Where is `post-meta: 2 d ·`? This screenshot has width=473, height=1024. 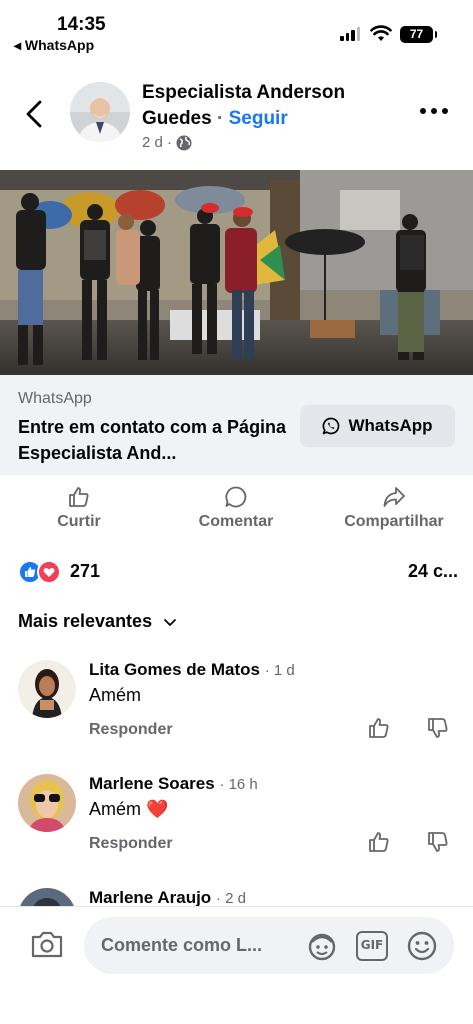 post-meta: 2 d · is located at coordinates (167, 142).